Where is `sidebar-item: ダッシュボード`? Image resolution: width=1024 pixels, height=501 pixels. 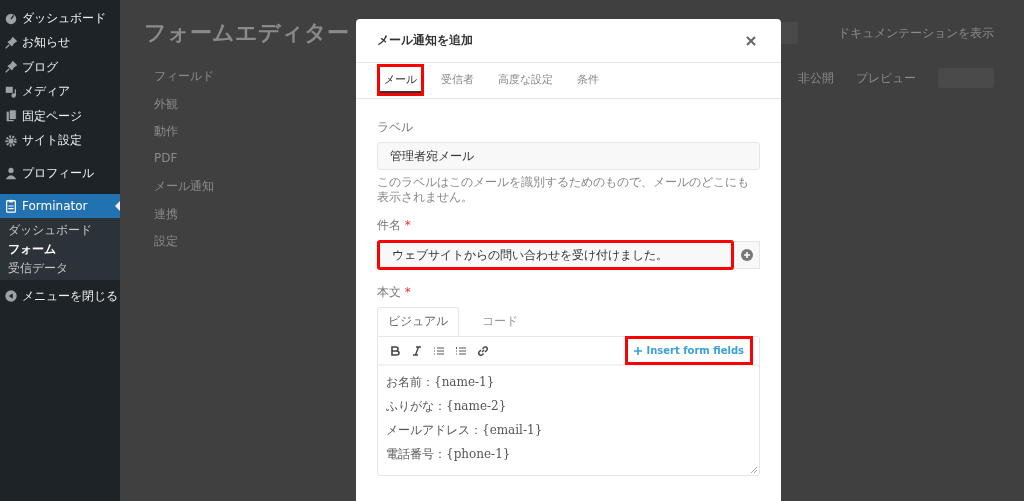
sidebar-item: ダッシュボード is located at coordinates (60, 18).